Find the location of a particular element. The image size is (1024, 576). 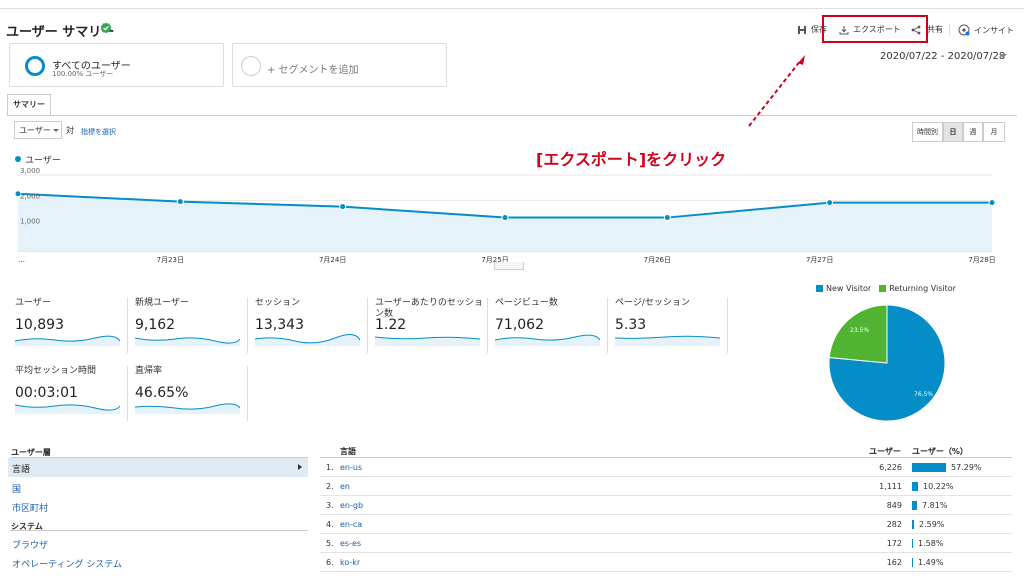

period-hourly-button: 時間別 is located at coordinates (927, 132).